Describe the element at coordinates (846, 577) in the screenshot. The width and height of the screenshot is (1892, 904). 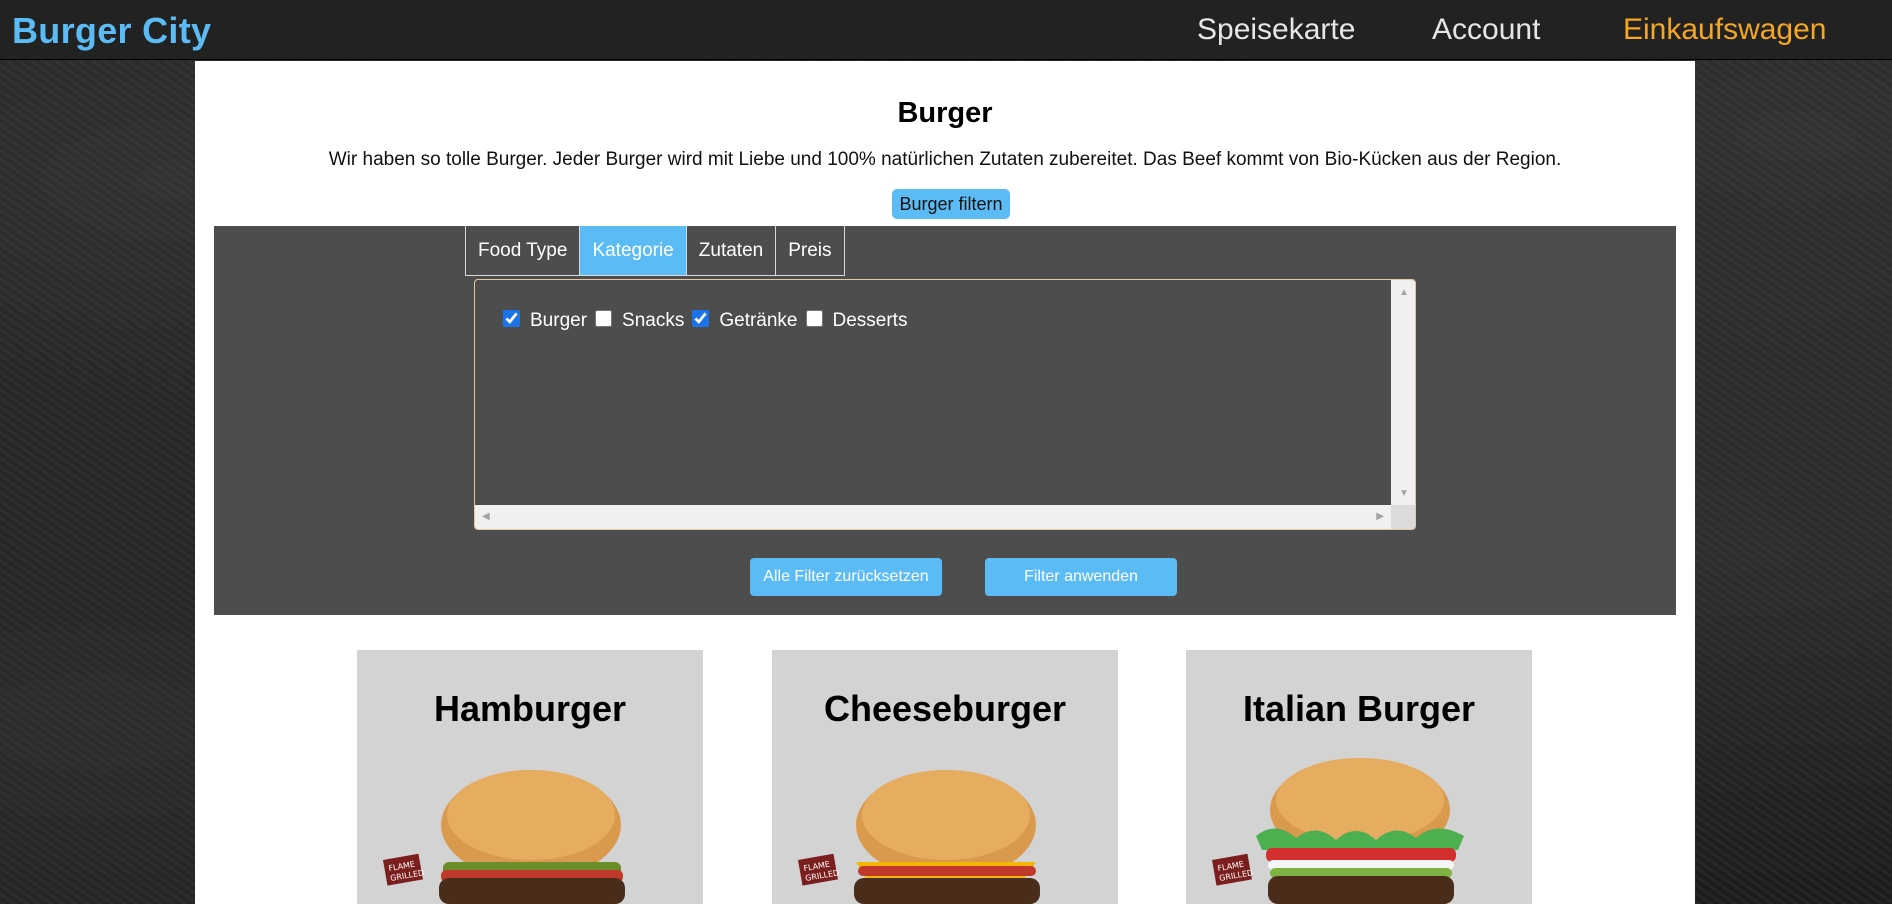
I see `reset-filters-button: Alle Filter zurücksetzen` at that location.